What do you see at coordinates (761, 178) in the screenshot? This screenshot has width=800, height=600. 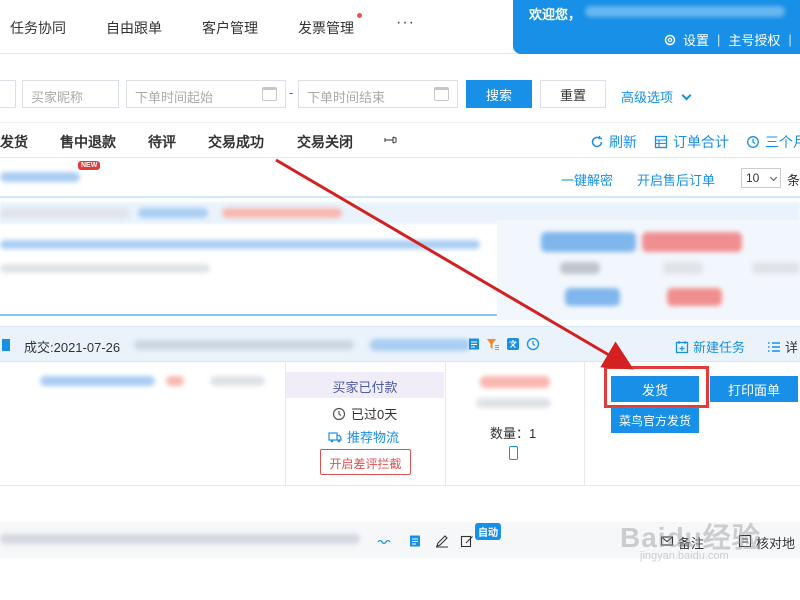 I see `page-size-select: 10` at bounding box center [761, 178].